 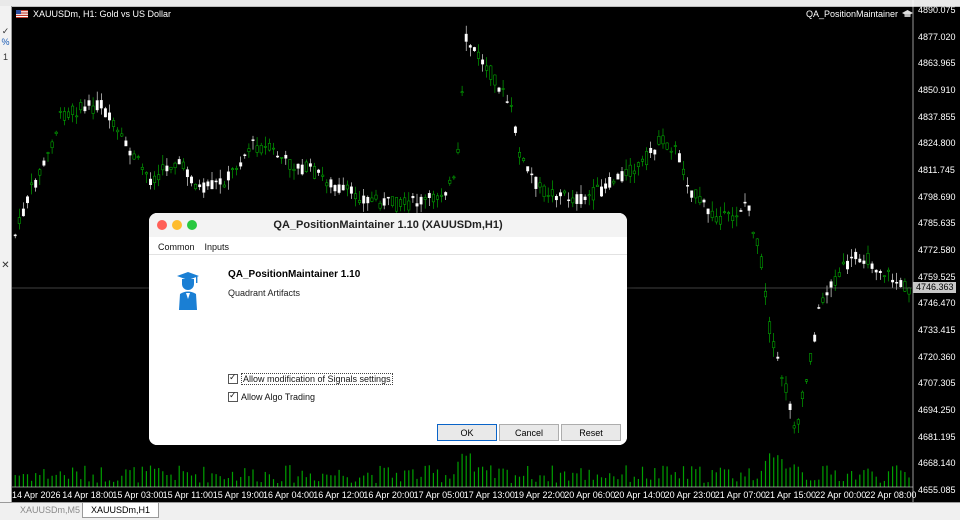 I want to click on expert-advisor-icon, so click(x=188, y=291).